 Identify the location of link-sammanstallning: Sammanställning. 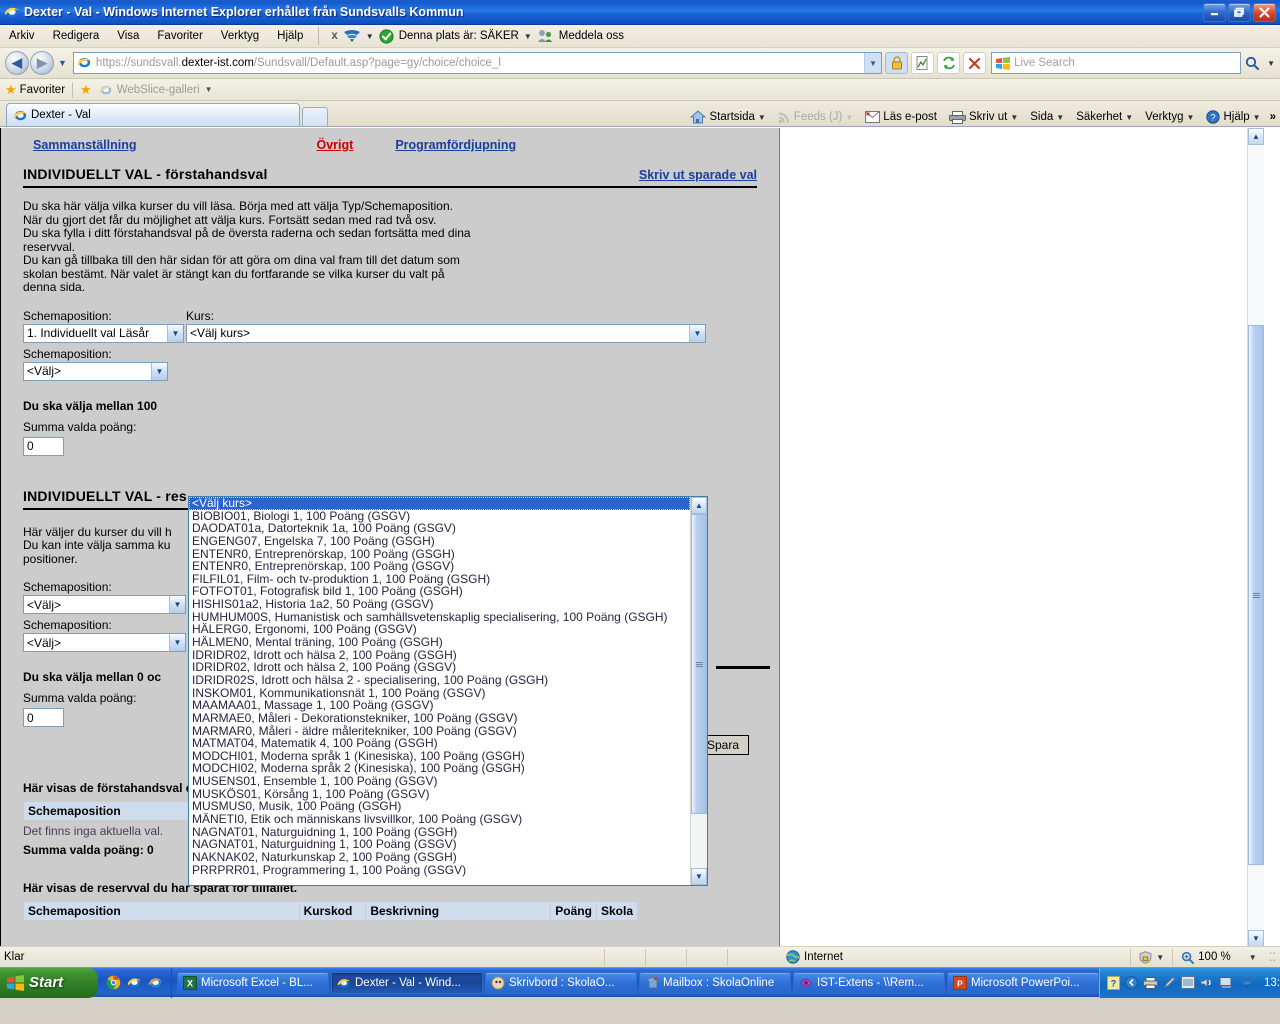
(85, 145).